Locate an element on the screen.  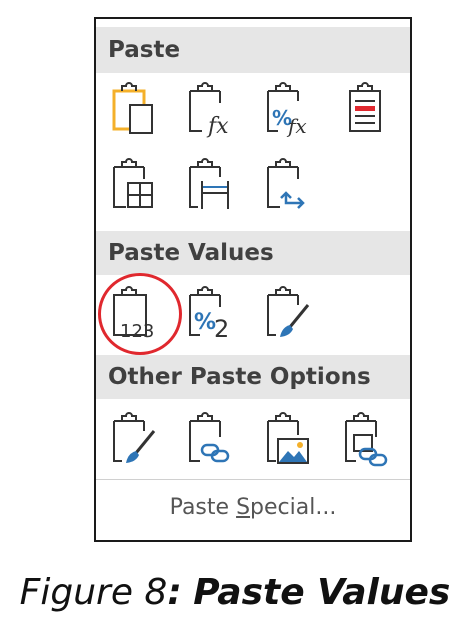
formulas-number-formatting-icon: % fx is located at coordinates (290, 109).